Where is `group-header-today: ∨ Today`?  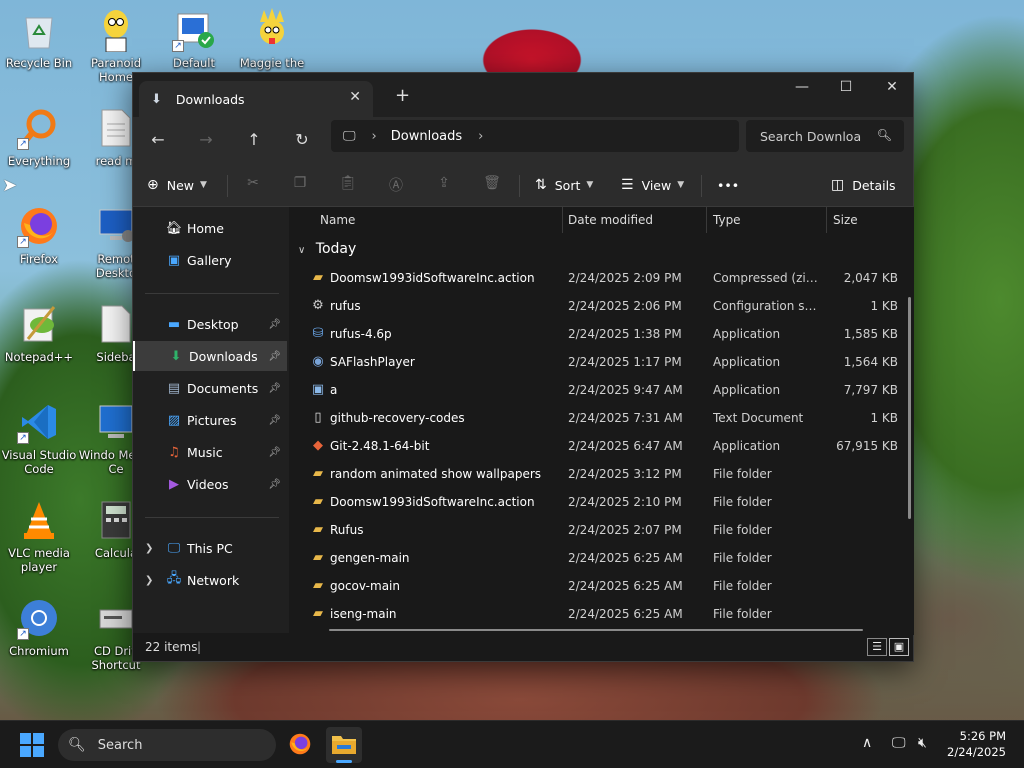 group-header-today: ∨ Today is located at coordinates (327, 249).